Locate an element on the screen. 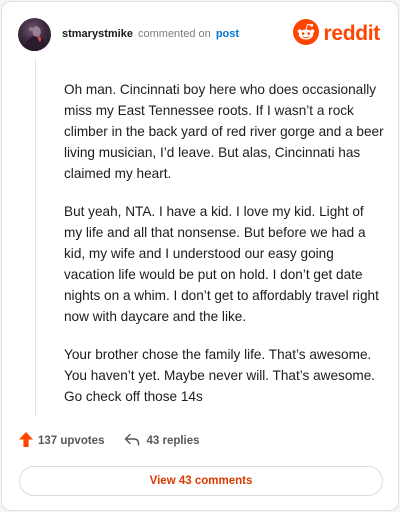 The image size is (400, 512). action-text: commented on is located at coordinates (174, 34).